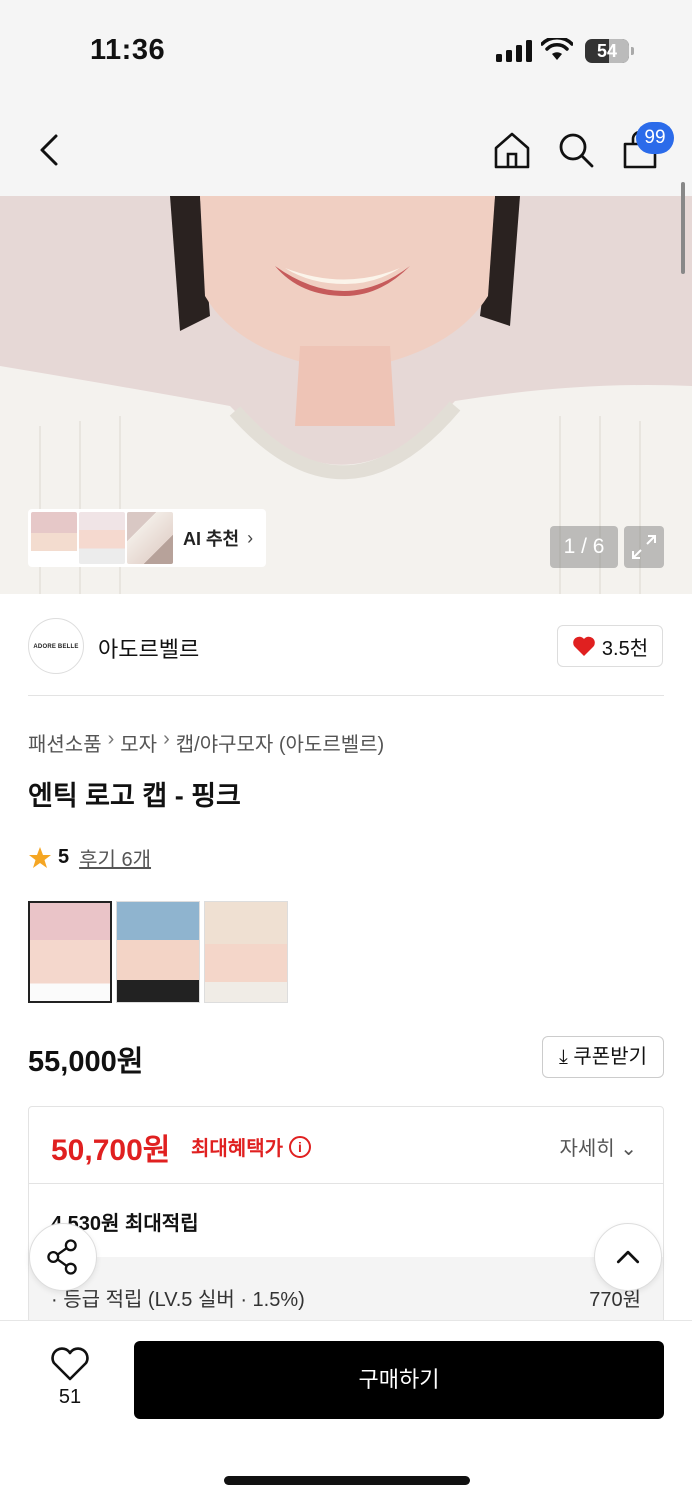 Image resolution: width=692 pixels, height=1500 pixels. I want to click on wish-count: 51, so click(70, 1397).